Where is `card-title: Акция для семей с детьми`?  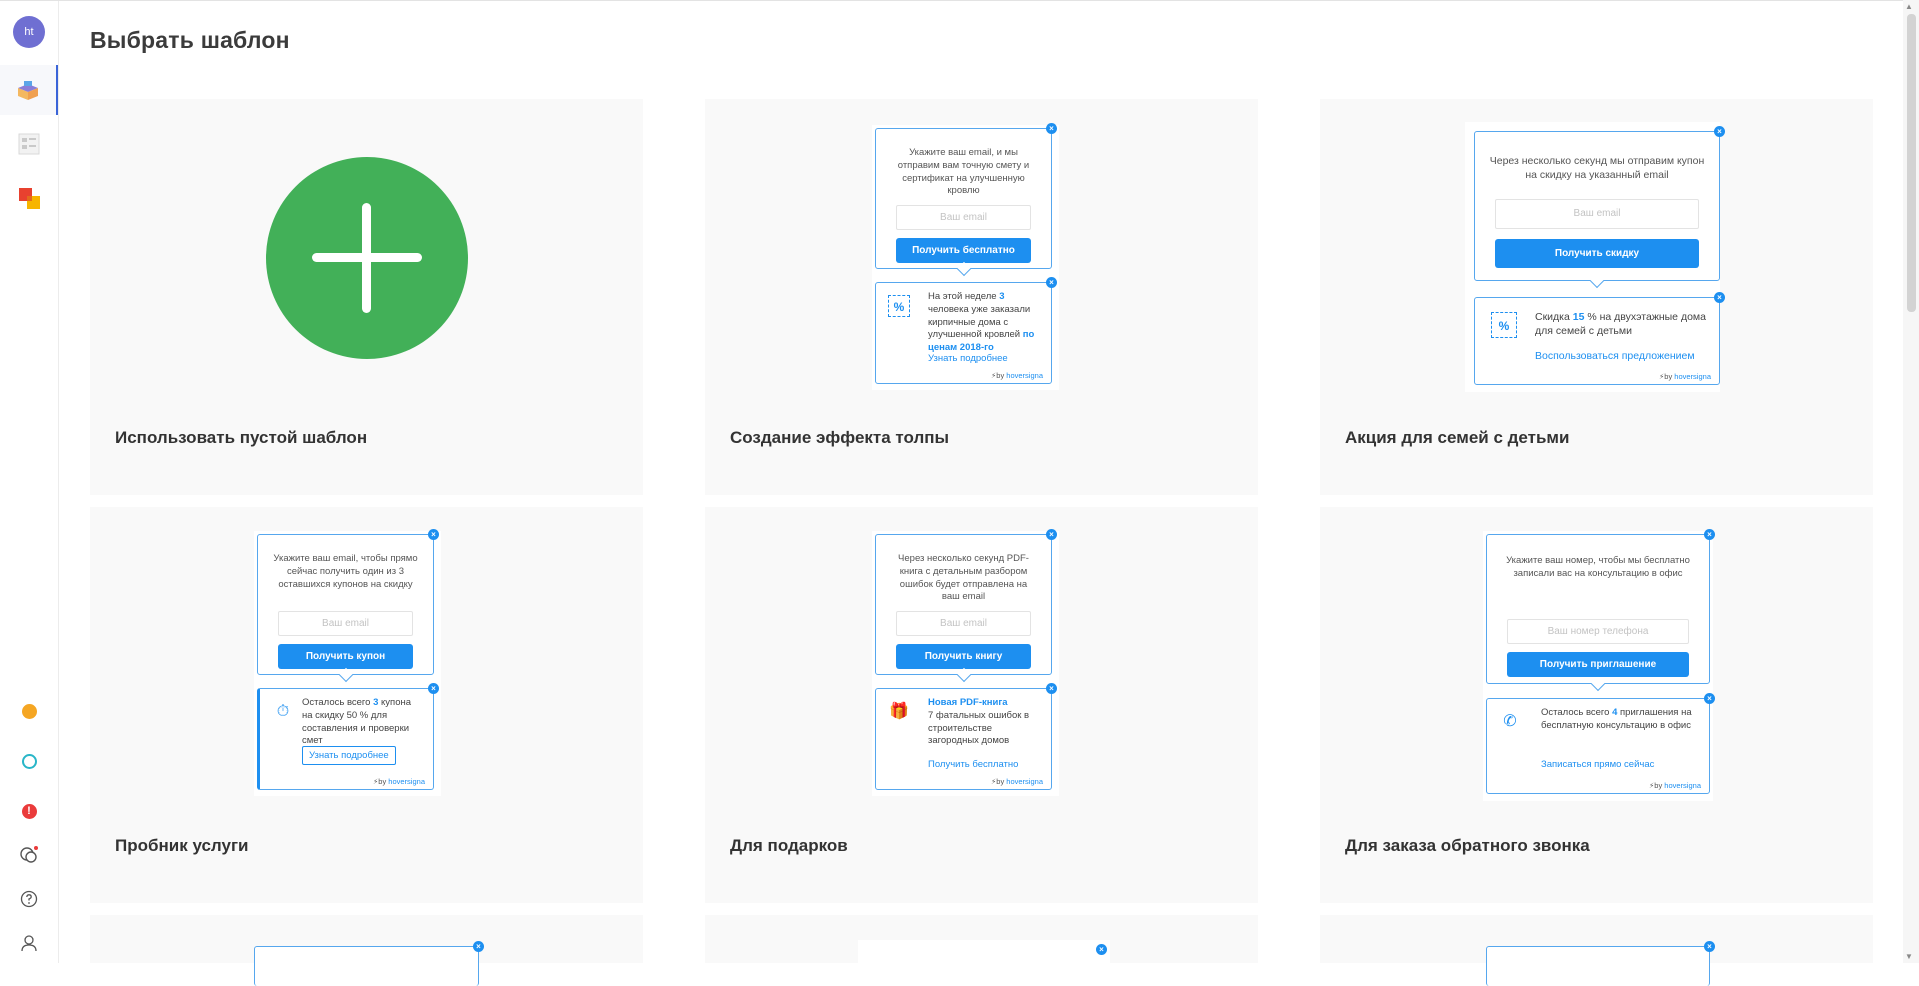
card-title: Акция для семей с детьми is located at coordinates (1457, 437).